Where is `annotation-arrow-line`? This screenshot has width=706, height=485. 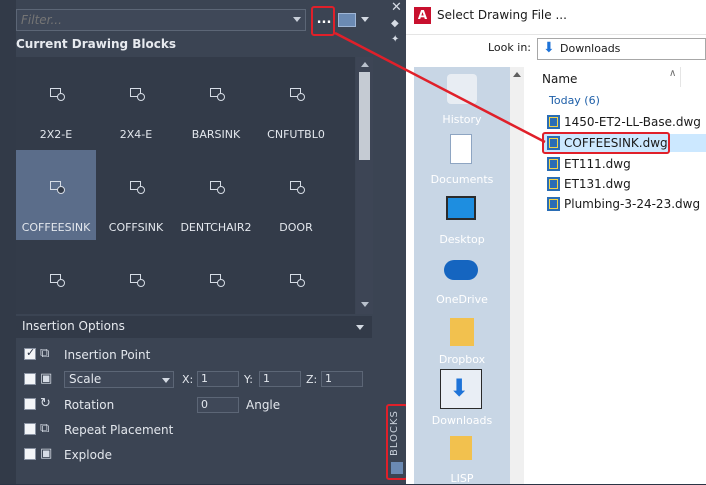 annotation-arrow-line is located at coordinates (440, 87).